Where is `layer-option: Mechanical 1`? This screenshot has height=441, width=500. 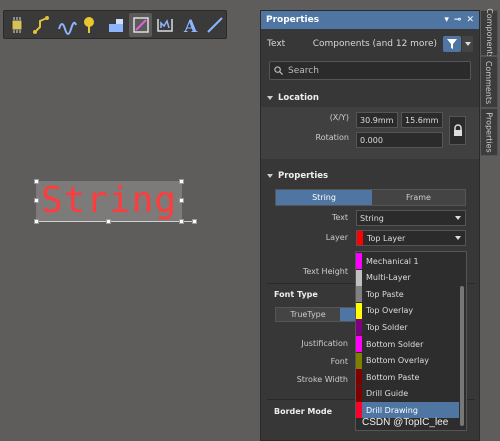
layer-option: Mechanical 1 is located at coordinates (407, 261).